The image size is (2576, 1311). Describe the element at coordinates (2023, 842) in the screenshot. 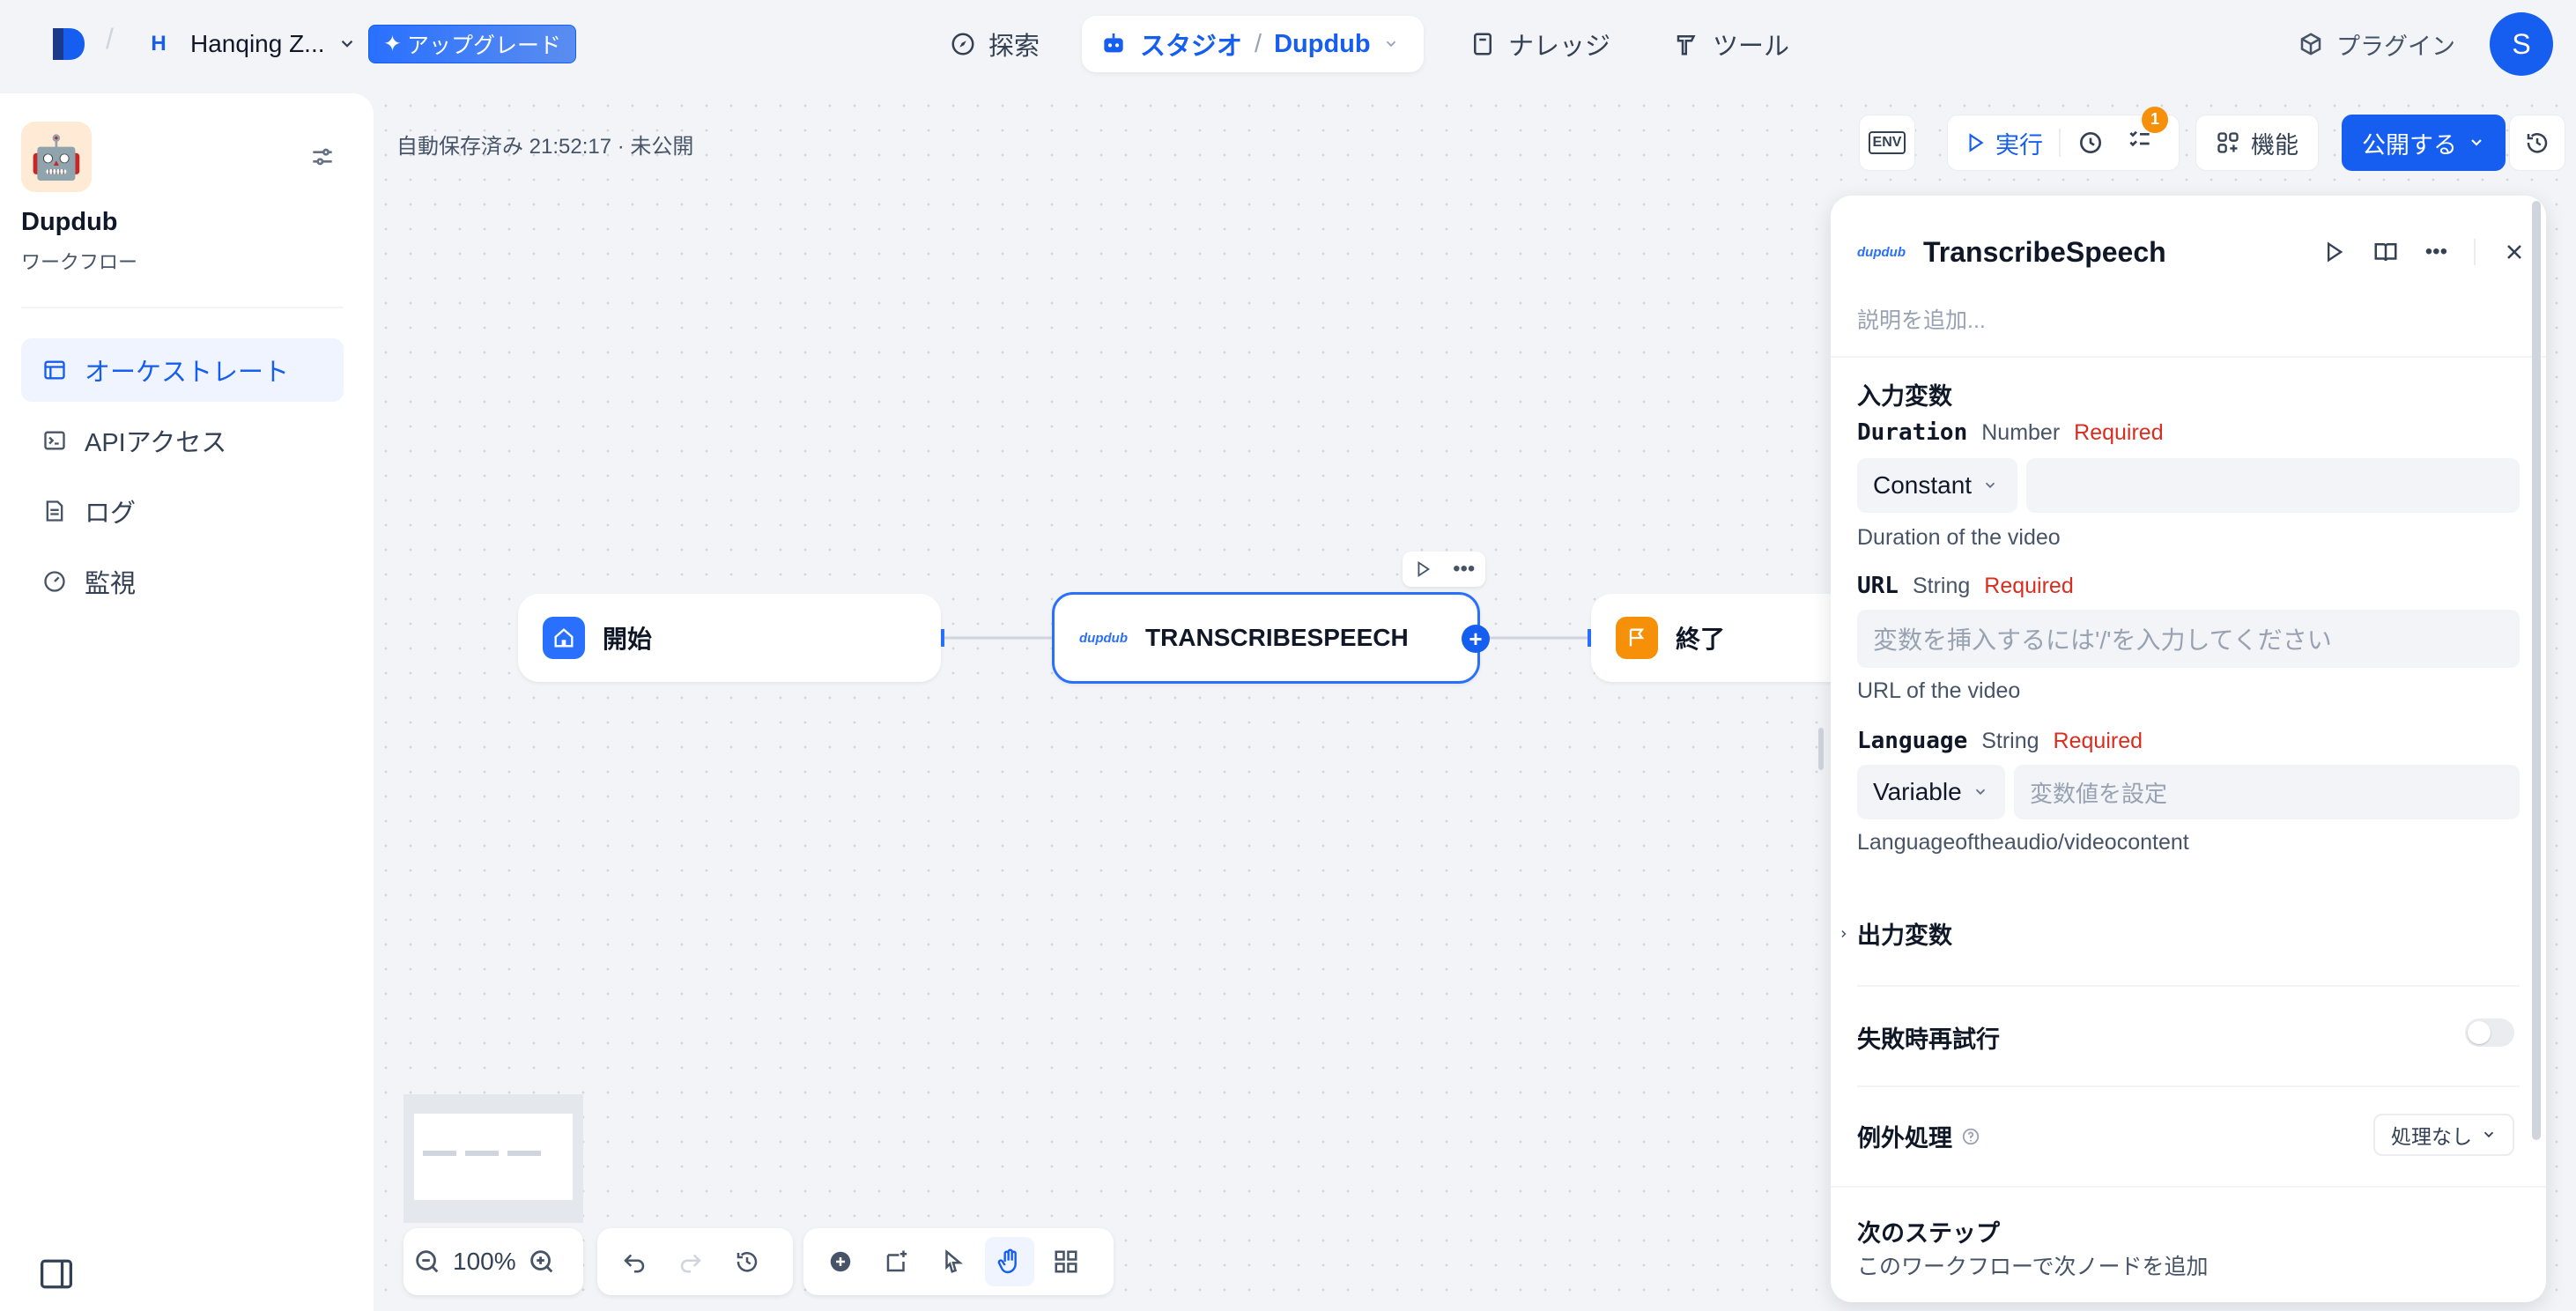

I see `var-description: Languageoftheaudio/videocontent` at that location.